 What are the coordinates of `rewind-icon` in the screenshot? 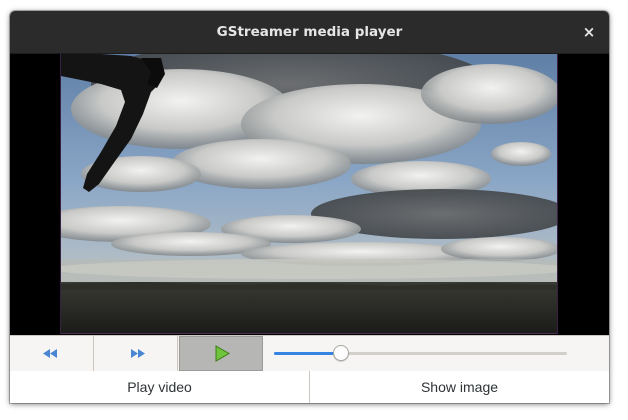 It's located at (50, 353).